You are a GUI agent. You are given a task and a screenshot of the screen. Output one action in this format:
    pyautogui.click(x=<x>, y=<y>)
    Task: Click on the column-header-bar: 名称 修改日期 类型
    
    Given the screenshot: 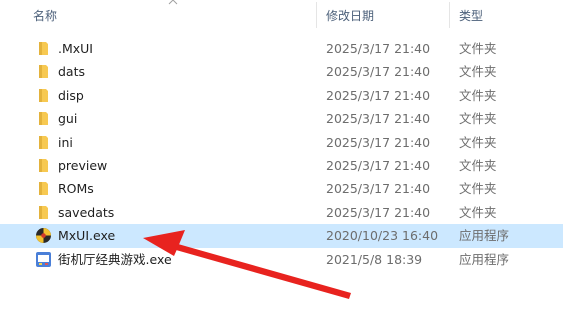 What is the action you would take?
    pyautogui.click(x=281, y=16)
    